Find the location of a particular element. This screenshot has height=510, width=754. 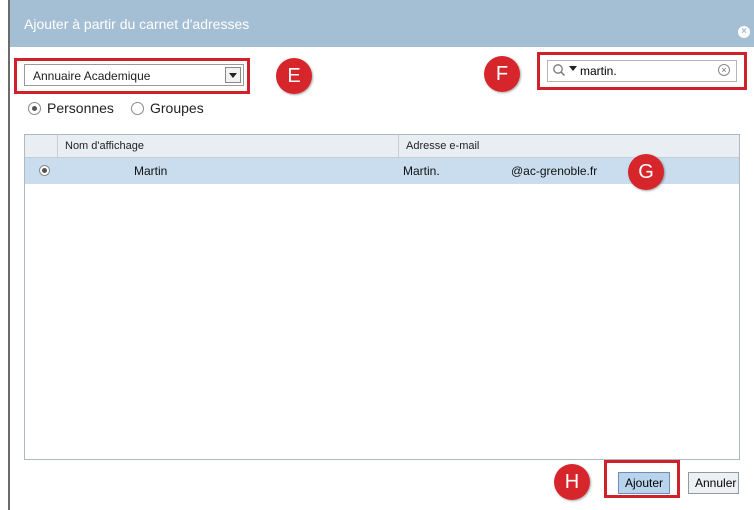

search-options-caret-icon is located at coordinates (573, 68).